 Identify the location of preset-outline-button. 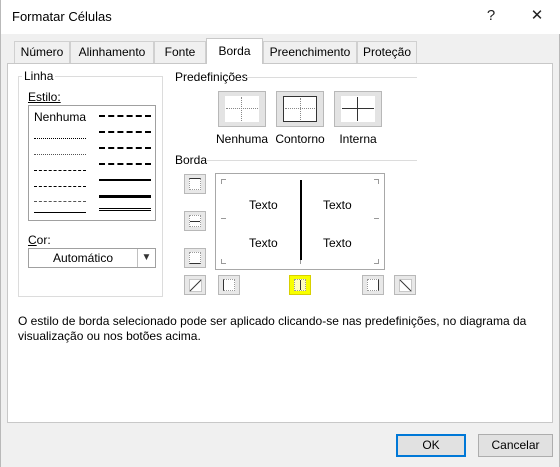
(300, 109).